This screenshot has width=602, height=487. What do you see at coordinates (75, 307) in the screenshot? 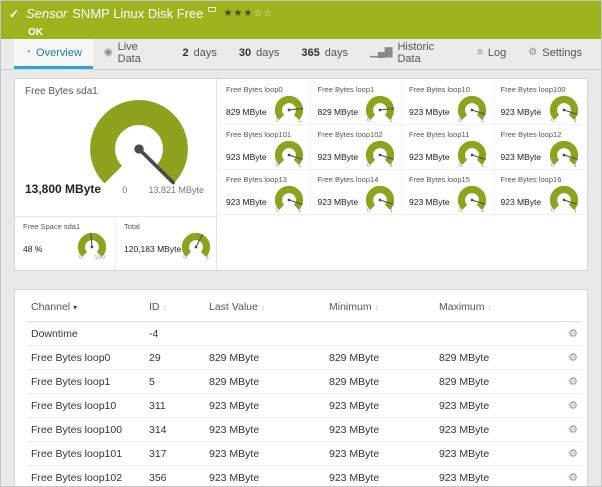
I see `sort-desc-icon: ▾` at bounding box center [75, 307].